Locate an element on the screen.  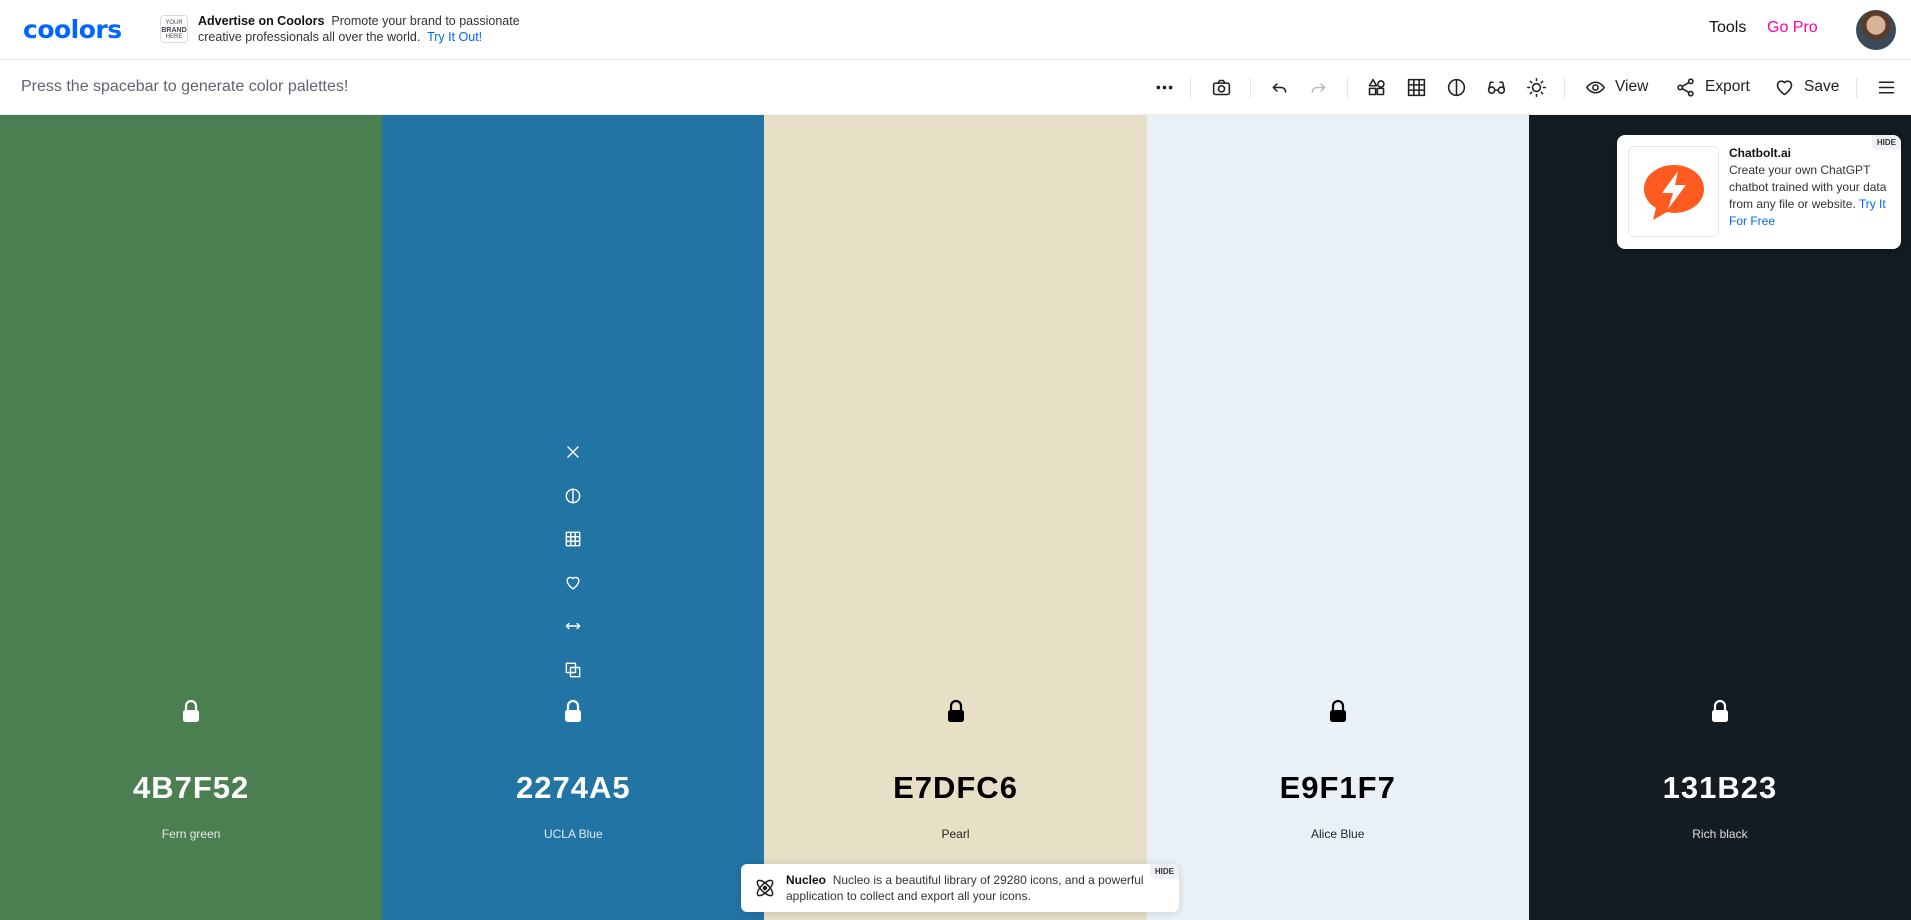
favorite-color-button is located at coordinates (573, 595).